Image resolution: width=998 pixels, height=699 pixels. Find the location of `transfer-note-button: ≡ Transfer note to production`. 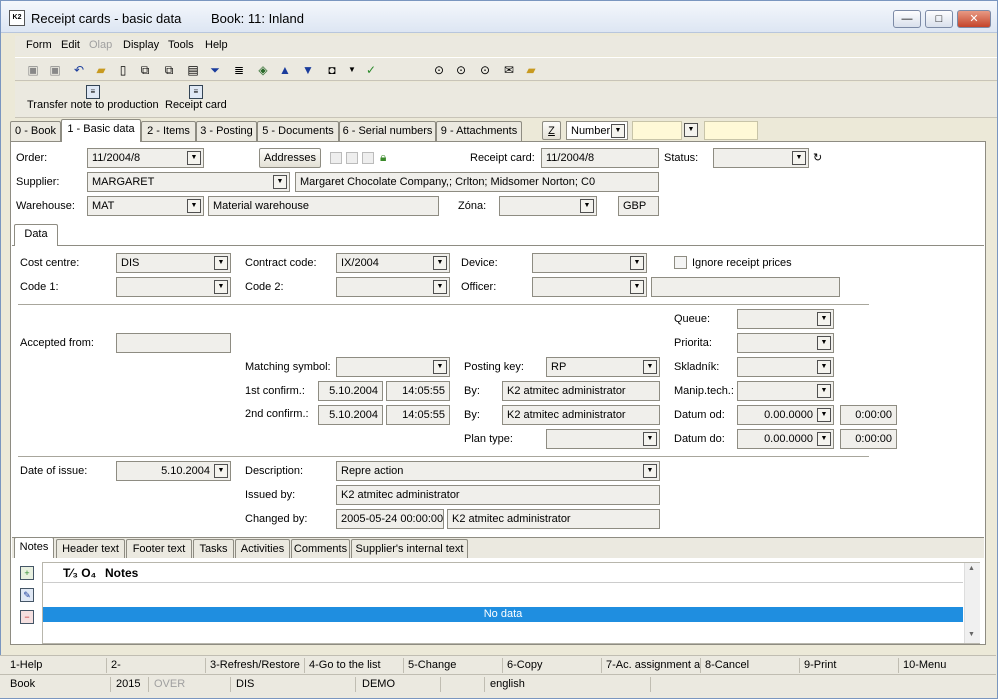

transfer-note-button: ≡ Transfer note to production is located at coordinates (93, 98).